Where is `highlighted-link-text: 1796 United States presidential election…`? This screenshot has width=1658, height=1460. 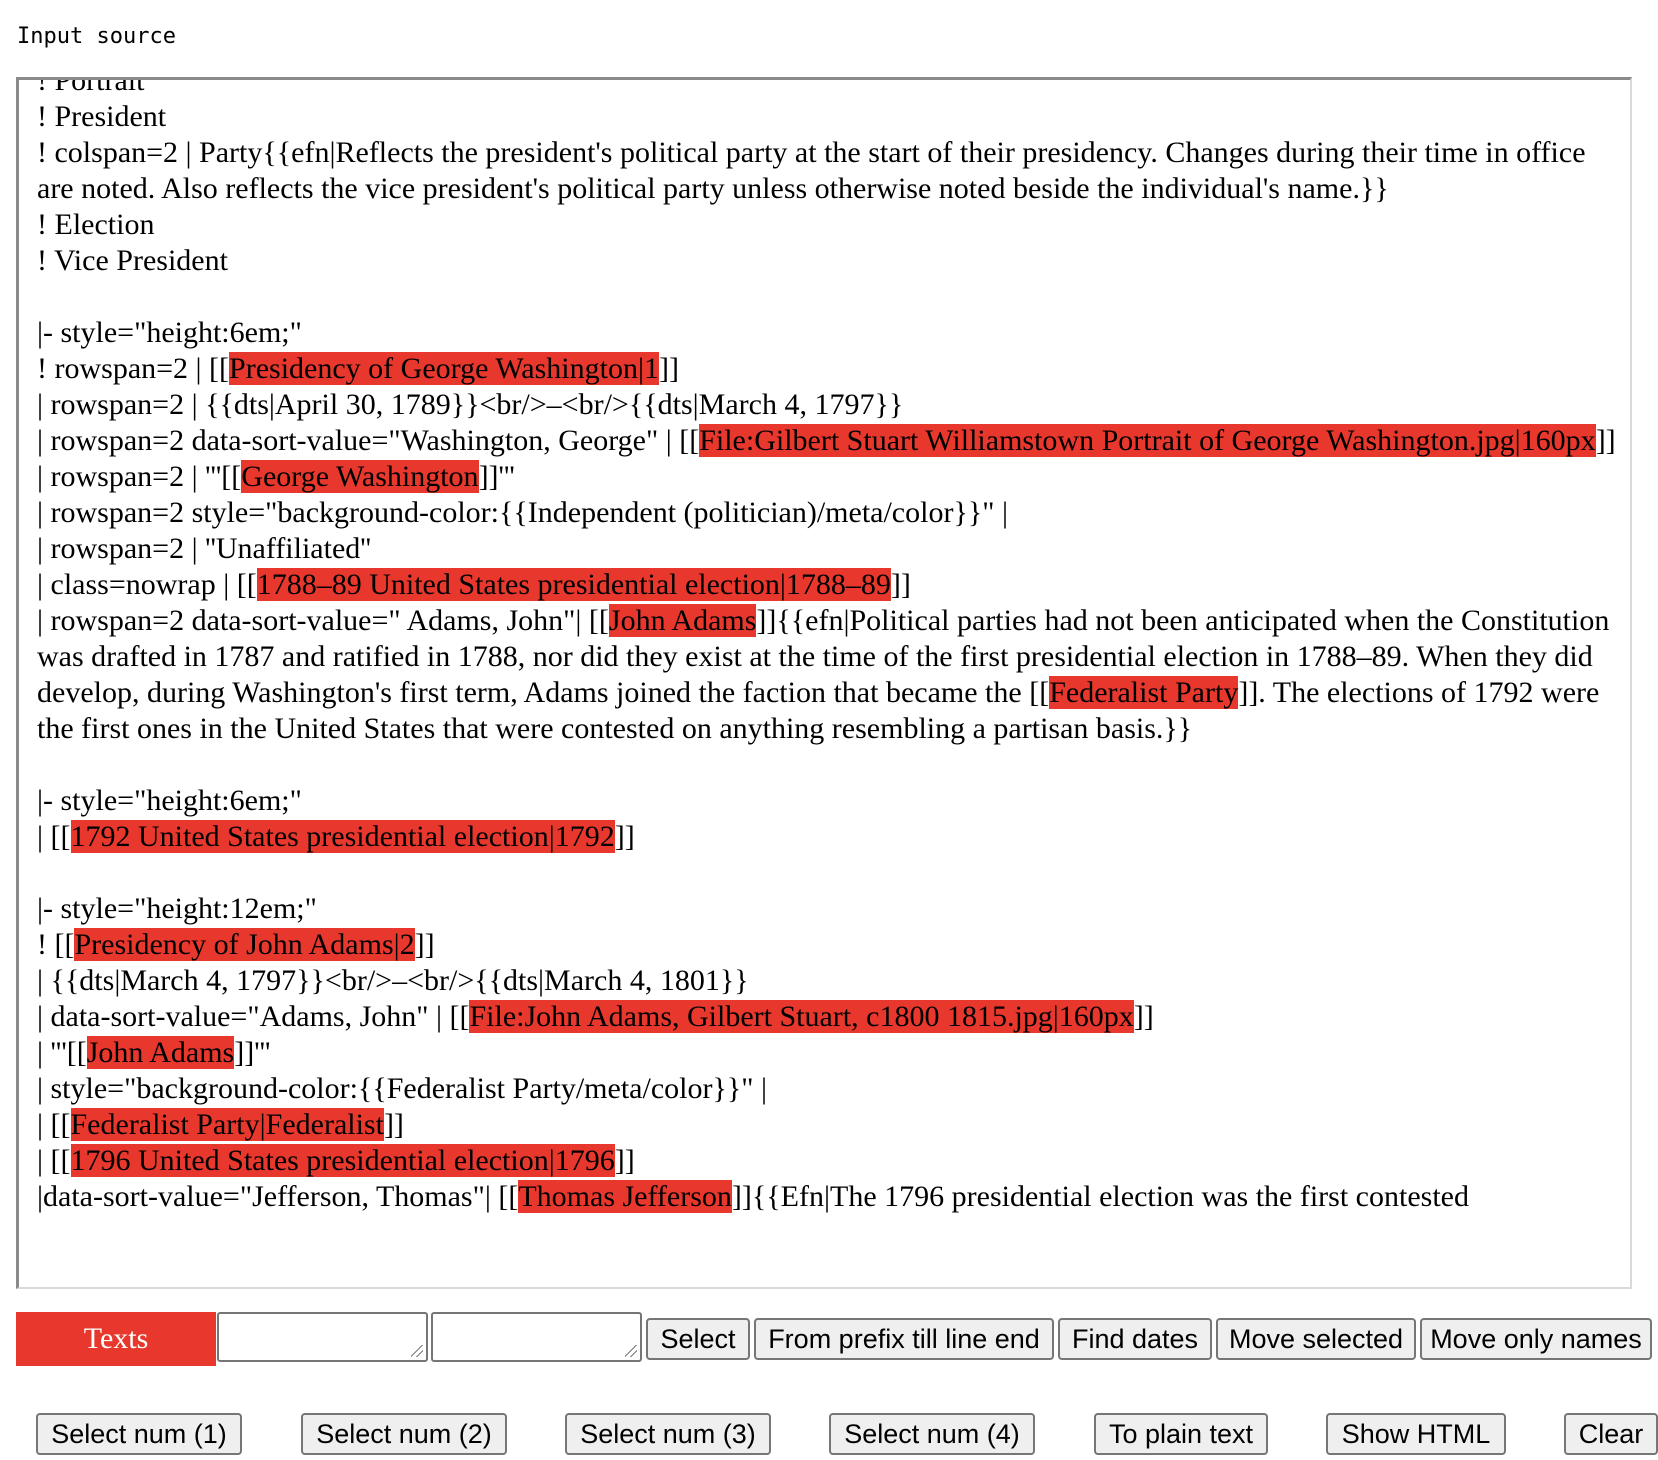
highlighted-link-text: 1796 United States presidential election… is located at coordinates (342, 1160).